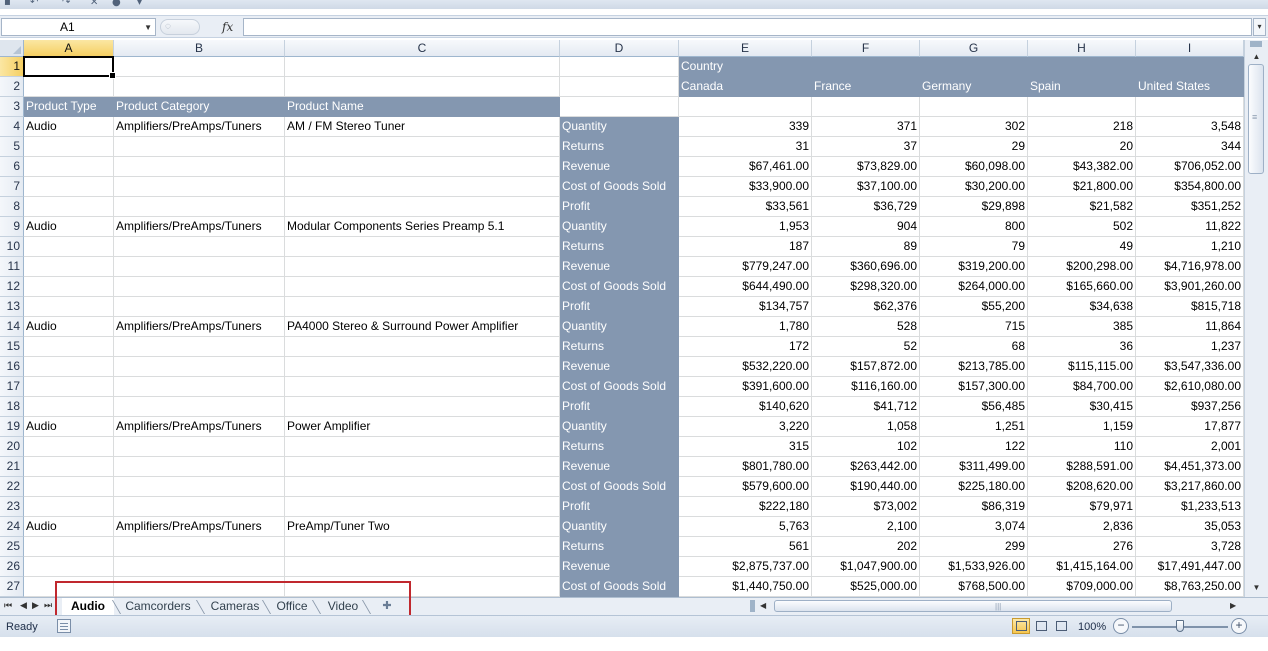  I want to click on value-cell: $200,298.00, so click(1082, 267).